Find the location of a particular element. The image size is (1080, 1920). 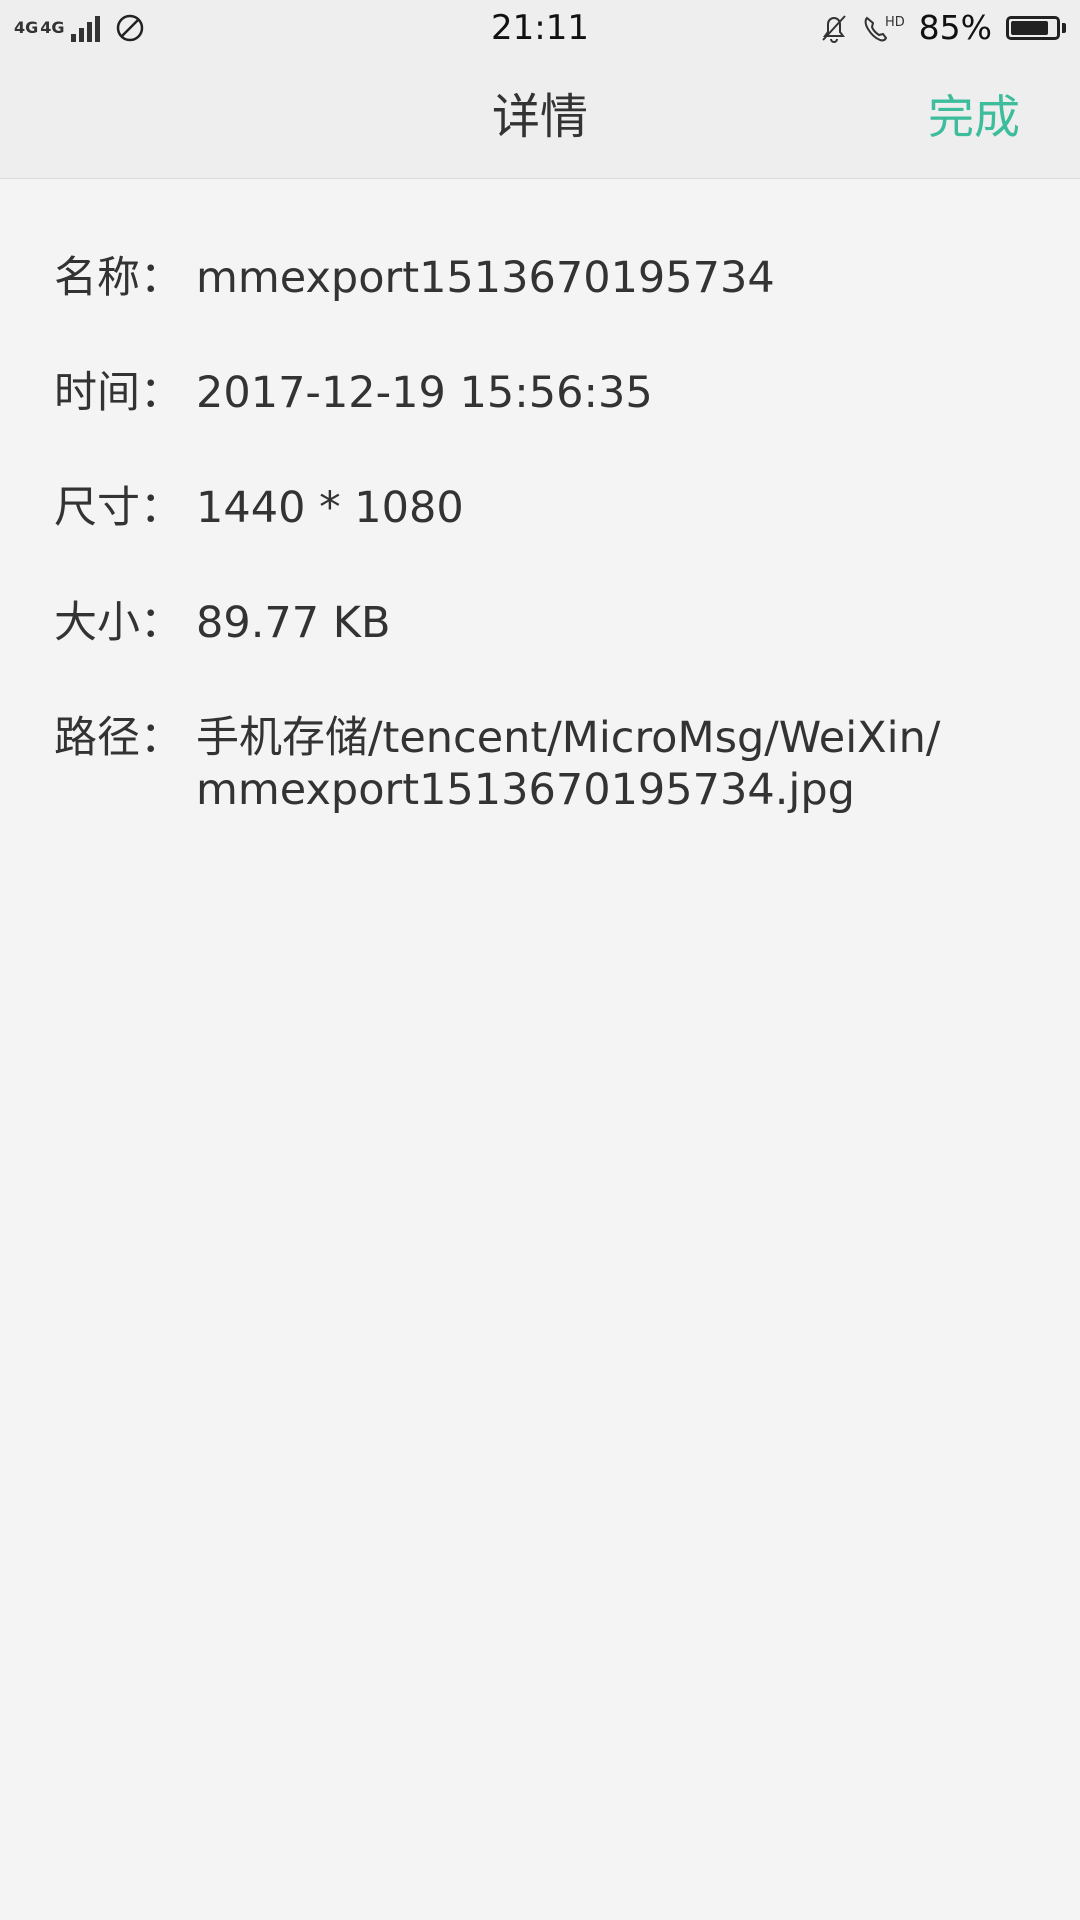

detail-label-time: 时间： is located at coordinates (118, 393).